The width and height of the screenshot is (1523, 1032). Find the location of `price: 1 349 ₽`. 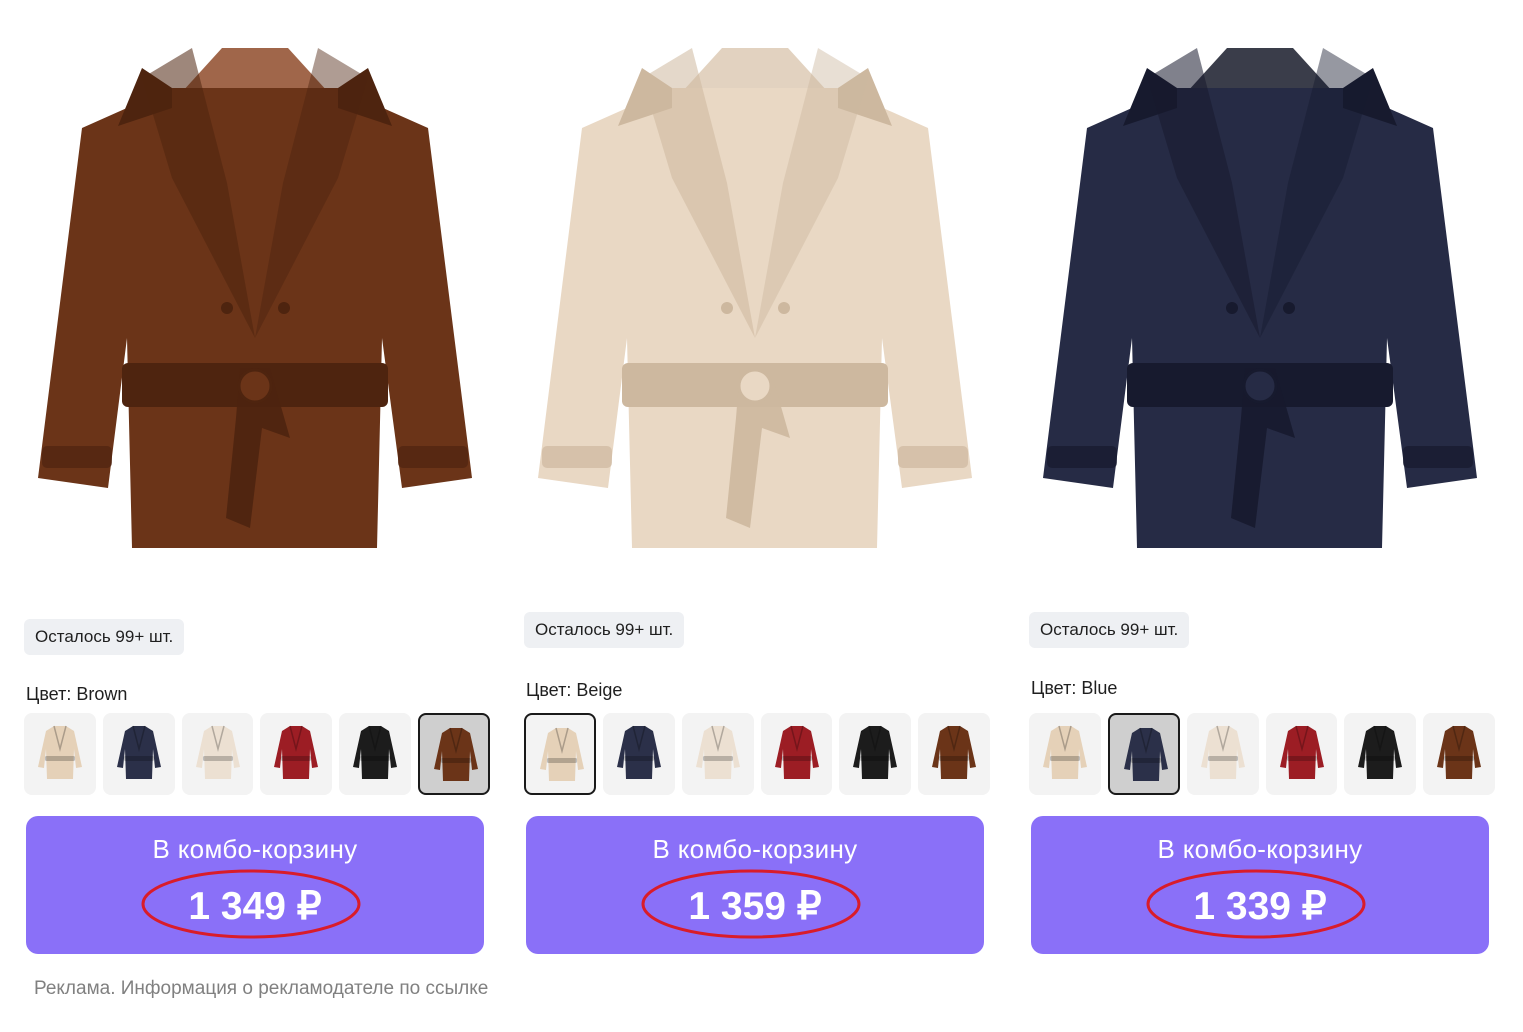

price: 1 349 ₽ is located at coordinates (255, 906).